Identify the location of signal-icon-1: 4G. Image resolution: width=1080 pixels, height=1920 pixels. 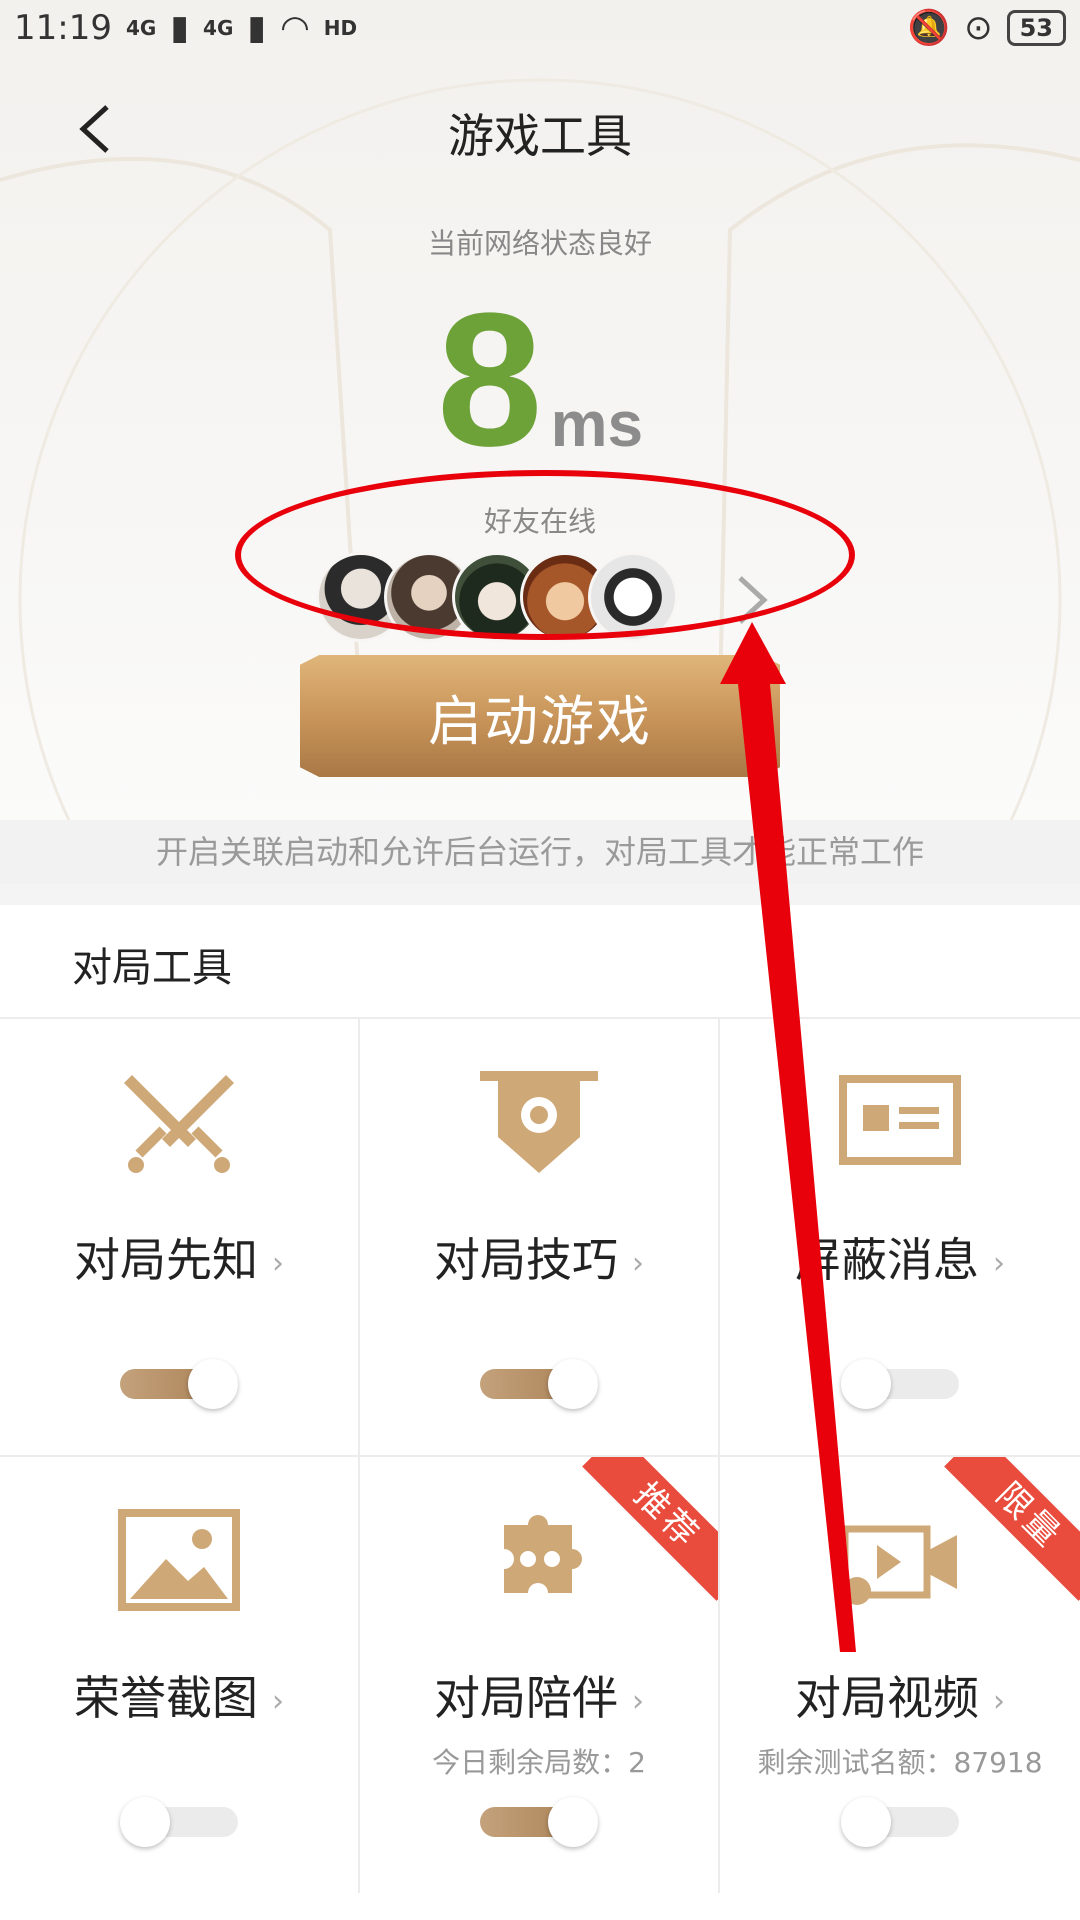
(141, 28).